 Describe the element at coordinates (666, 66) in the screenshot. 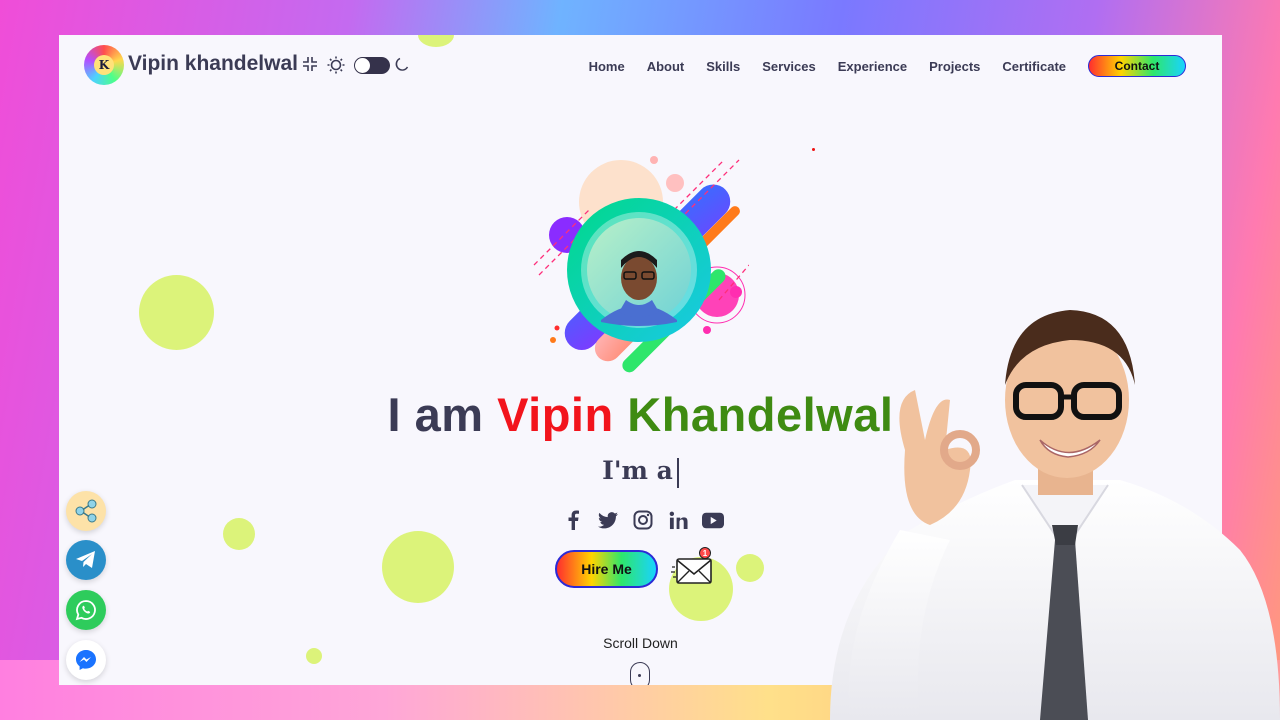

I see `nav-about: About` at that location.